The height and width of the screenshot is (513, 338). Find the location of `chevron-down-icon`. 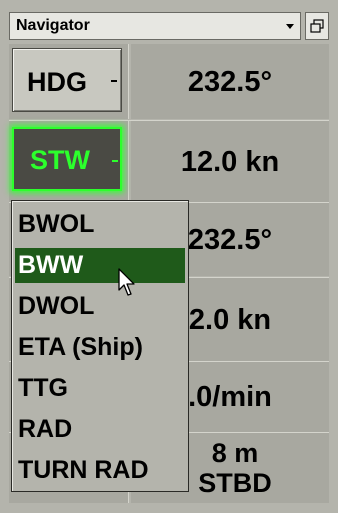

chevron-down-icon is located at coordinates (290, 26).